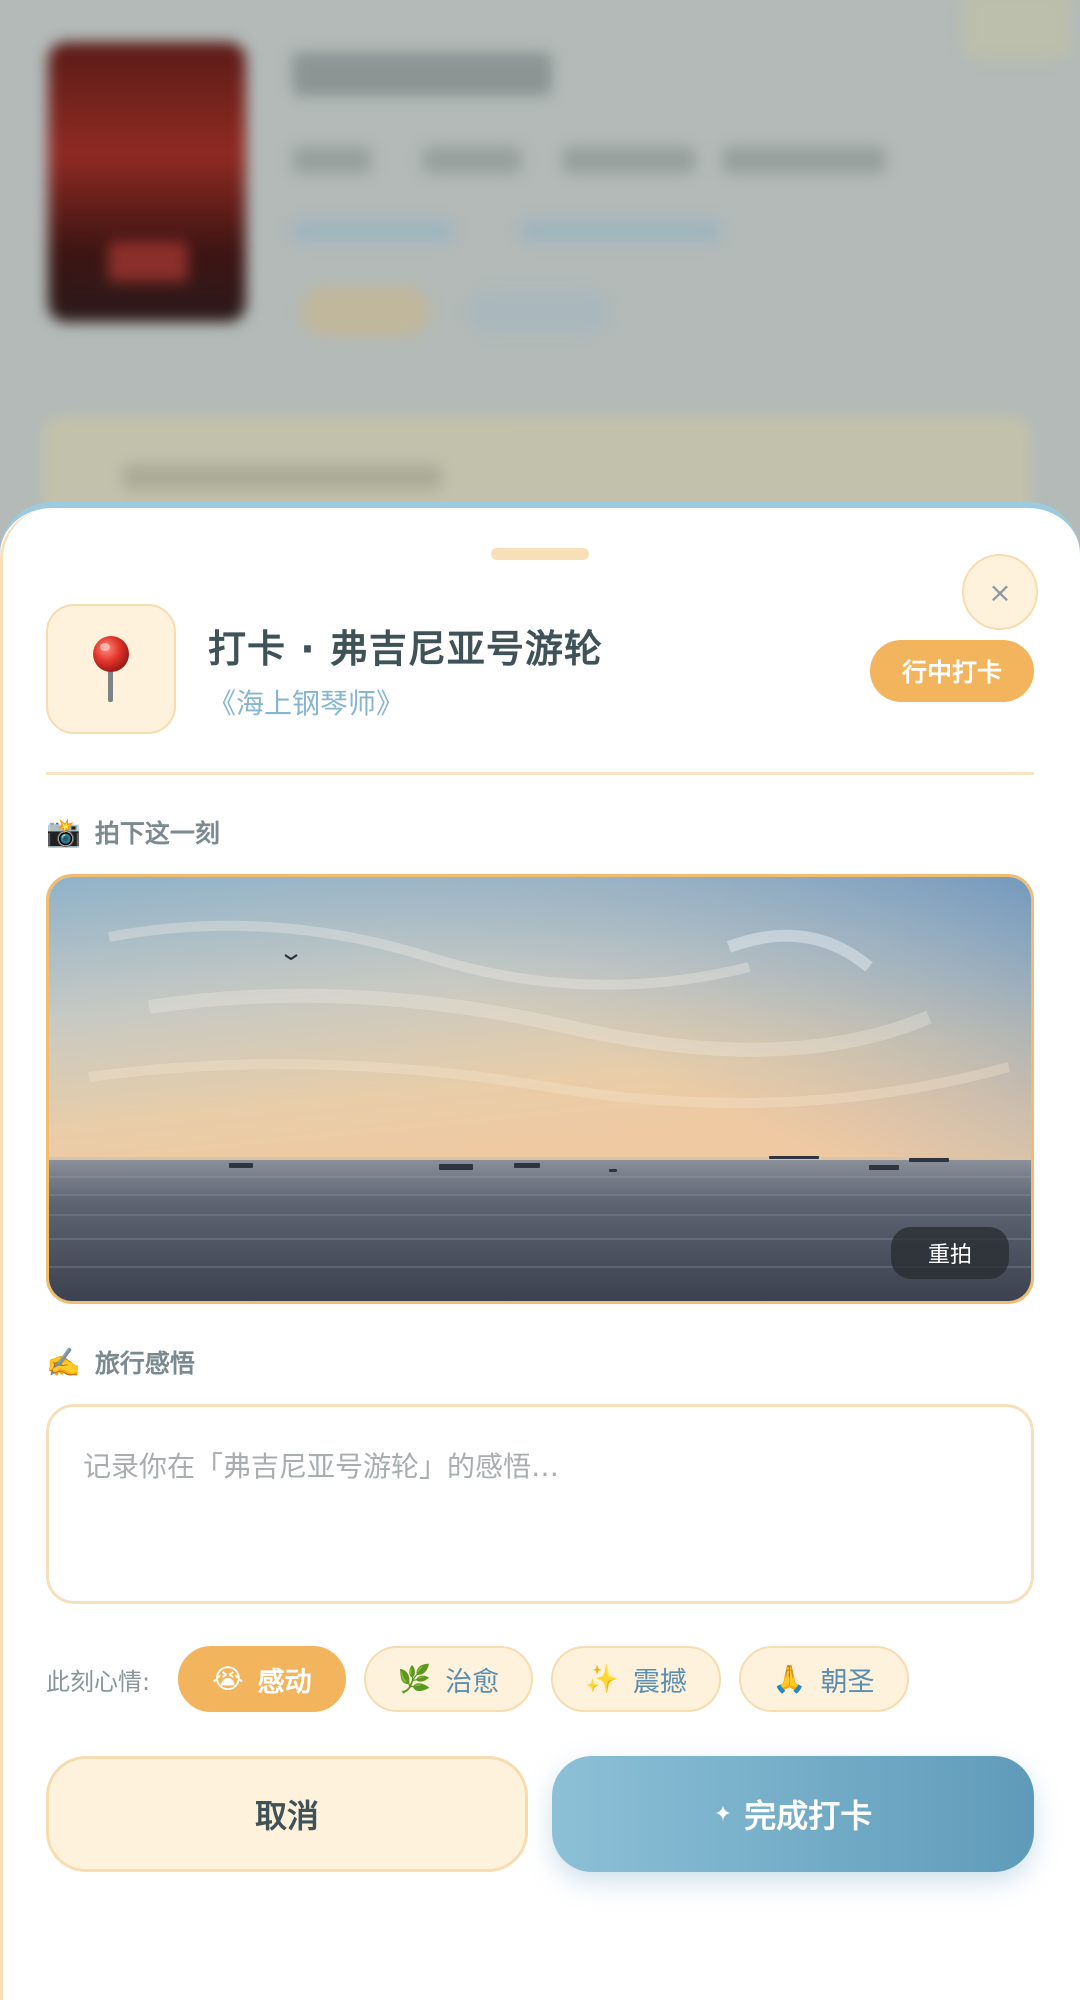 The width and height of the screenshot is (1080, 2000). What do you see at coordinates (789, 1679) in the screenshot?
I see `praying-hands-icon: 🙏` at bounding box center [789, 1679].